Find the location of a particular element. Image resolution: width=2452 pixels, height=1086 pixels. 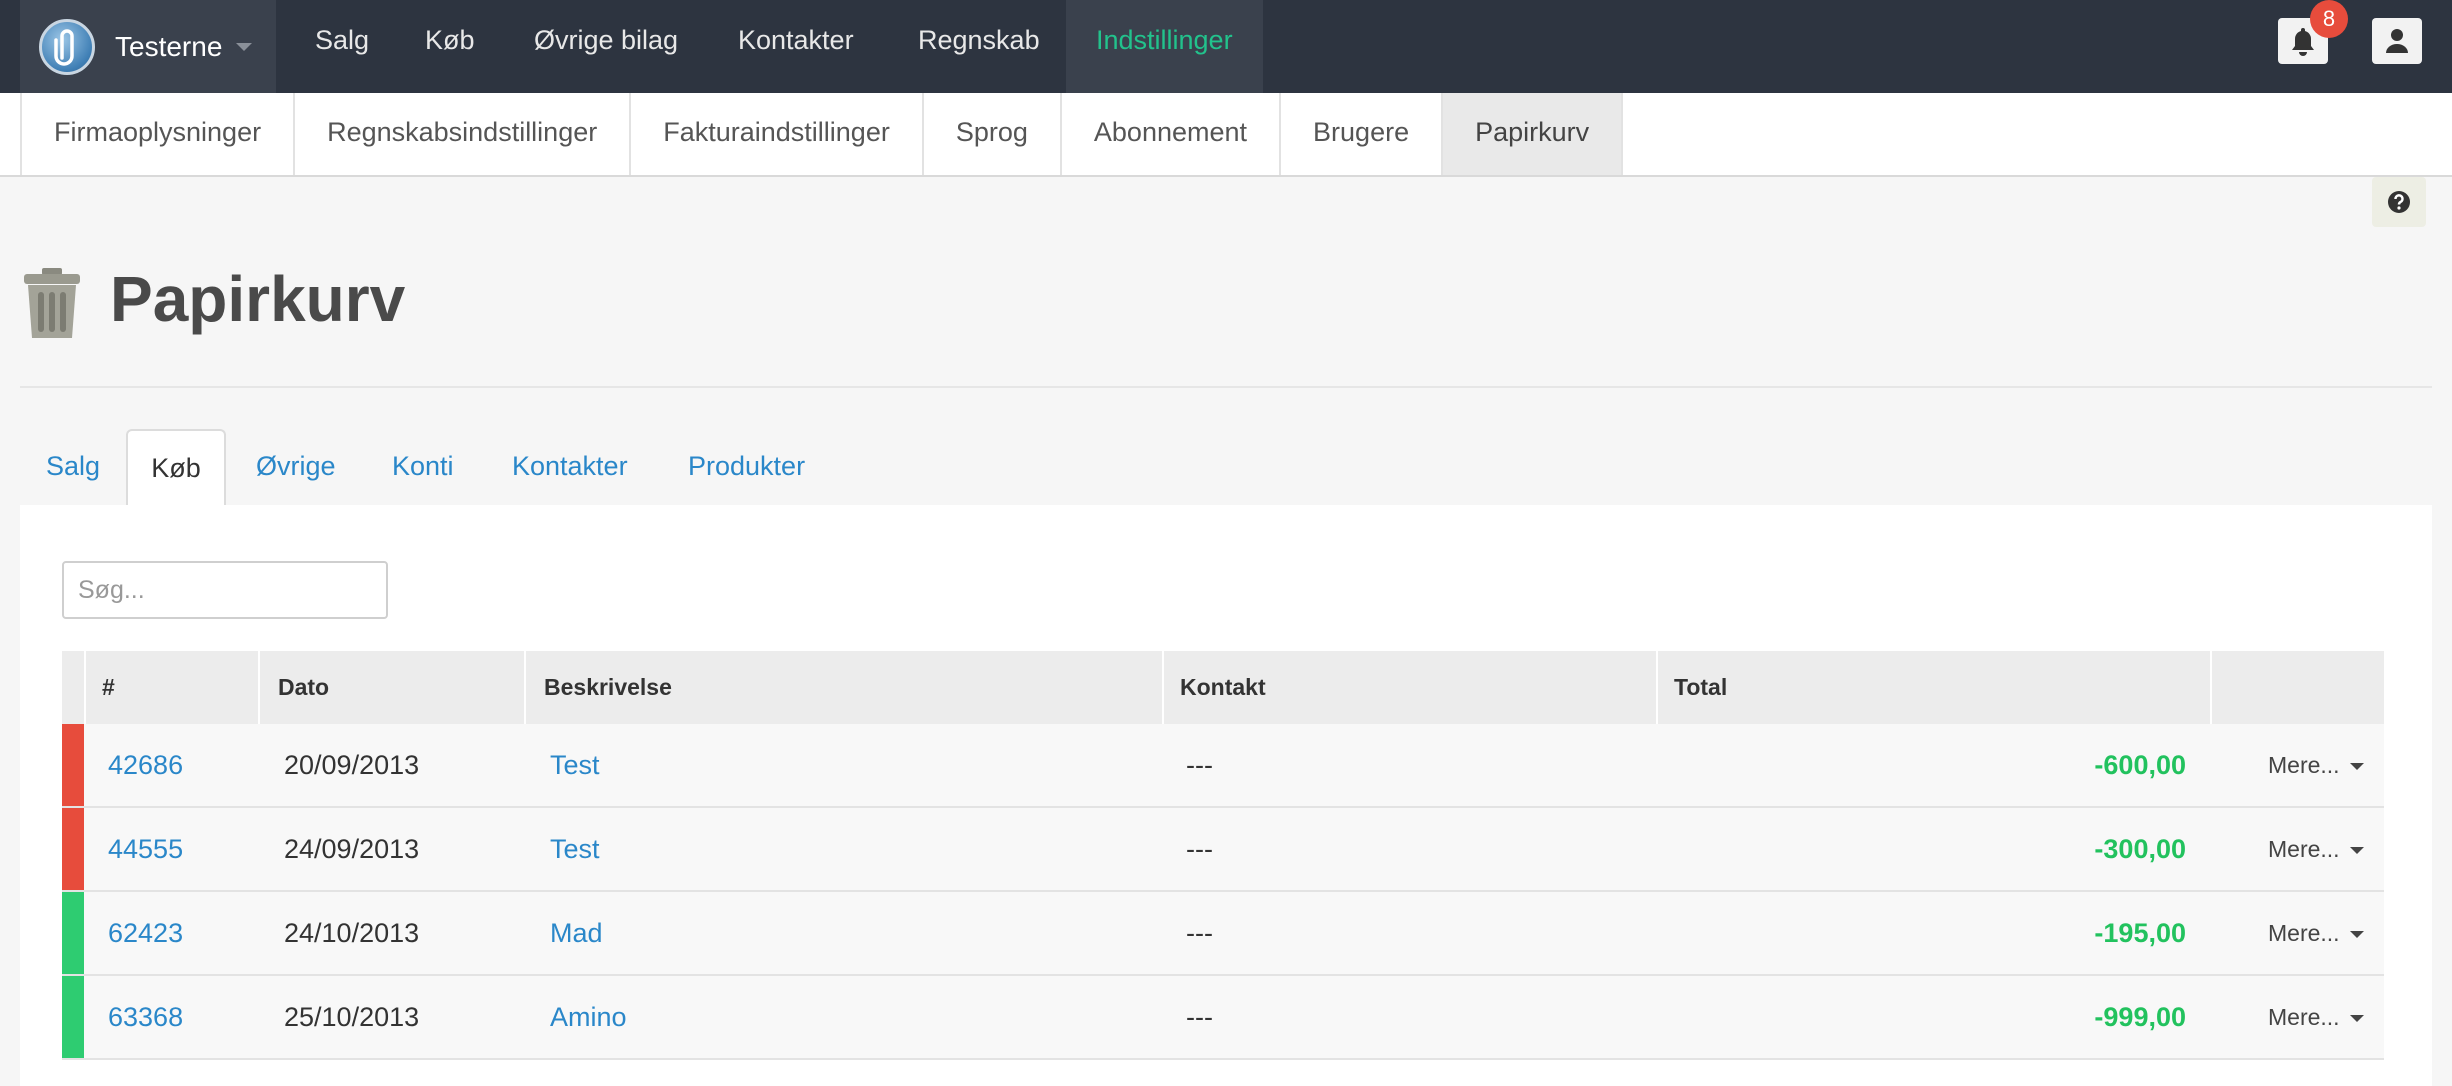

column-header-description: Beskrivelse is located at coordinates (608, 687).